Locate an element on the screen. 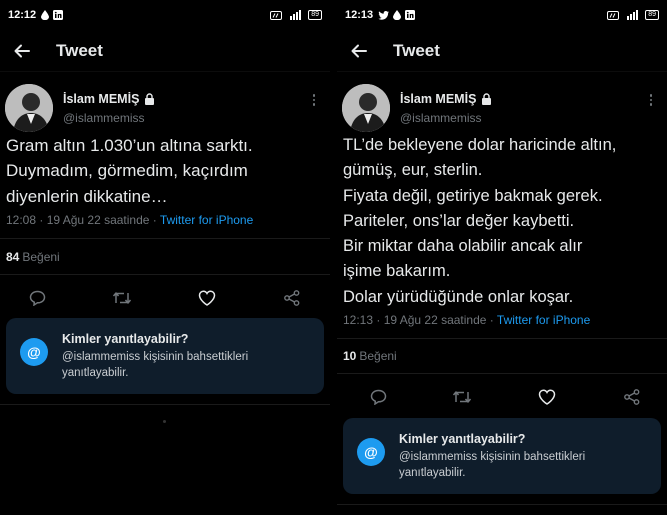 This screenshot has width=667, height=515. tweet-timestamp: 12:08 · 19 Ağu 22 saatinde · is located at coordinates (83, 220).